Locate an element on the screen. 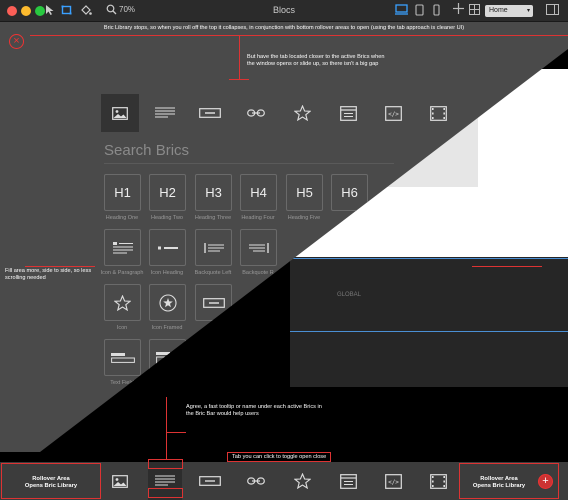 The height and width of the screenshot is (500, 568). bric-heading-six: H6 is located at coordinates (349, 192).